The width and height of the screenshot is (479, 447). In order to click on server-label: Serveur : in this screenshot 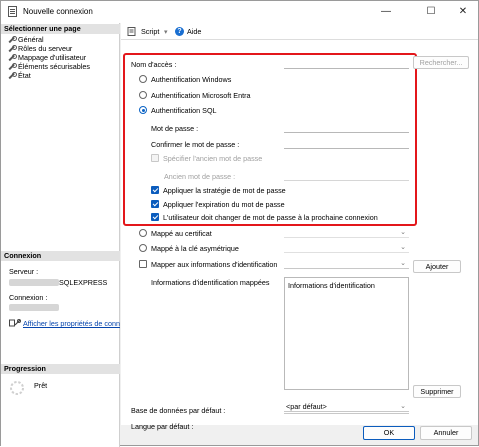, I will do `click(24, 271)`.